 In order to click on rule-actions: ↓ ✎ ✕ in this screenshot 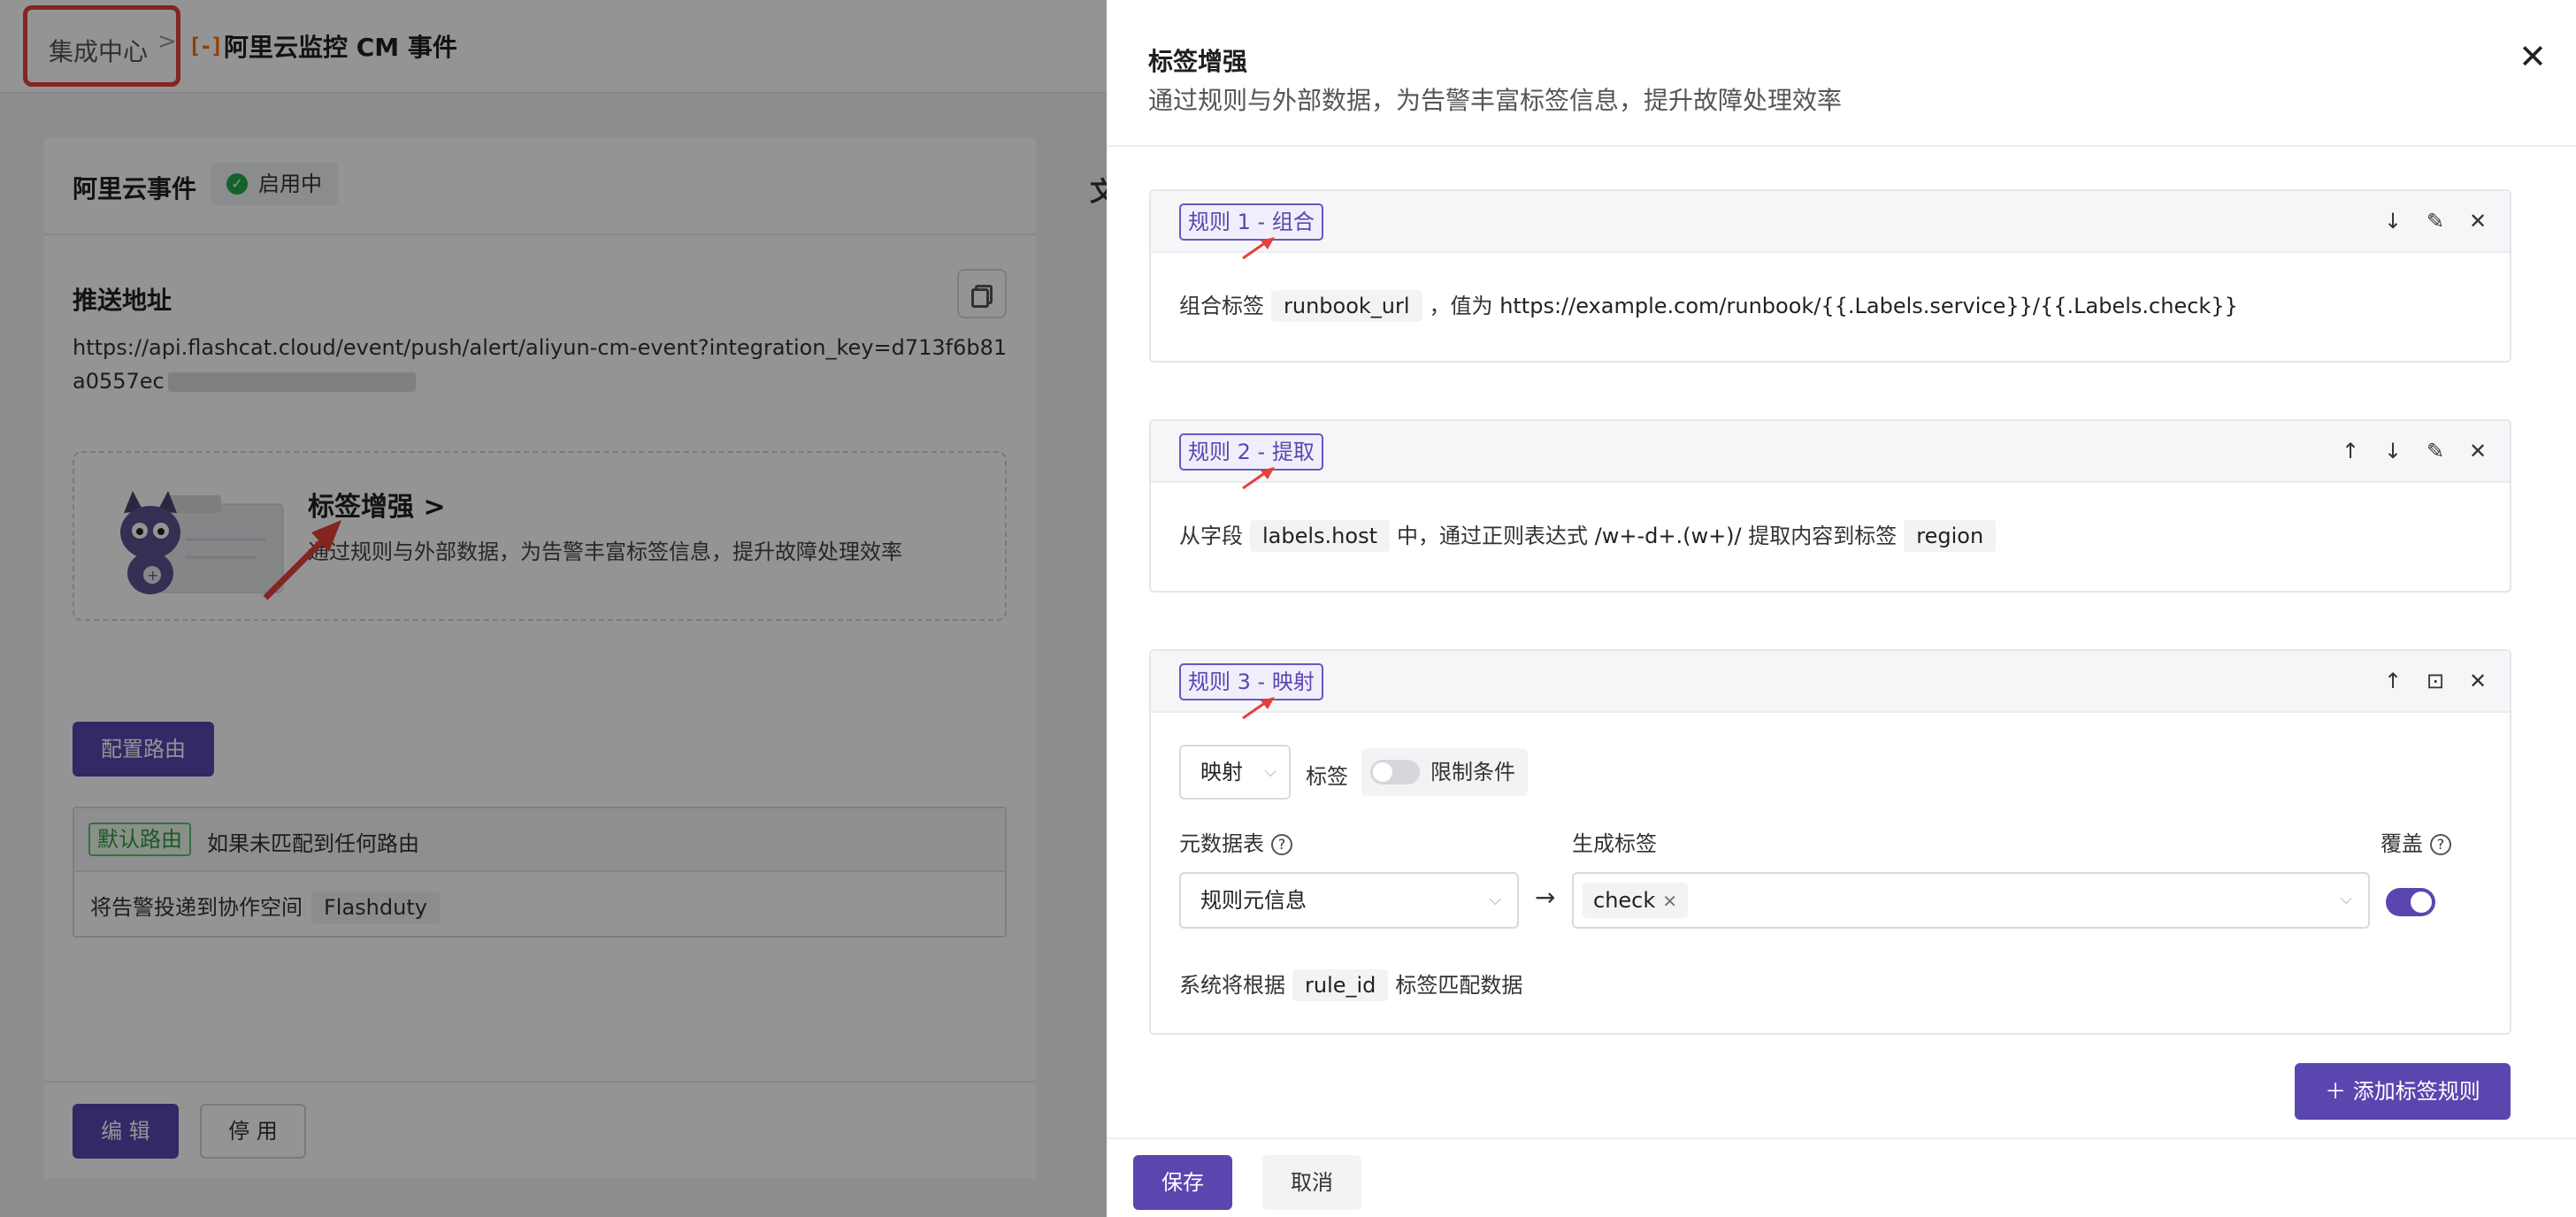, I will do `click(2435, 221)`.